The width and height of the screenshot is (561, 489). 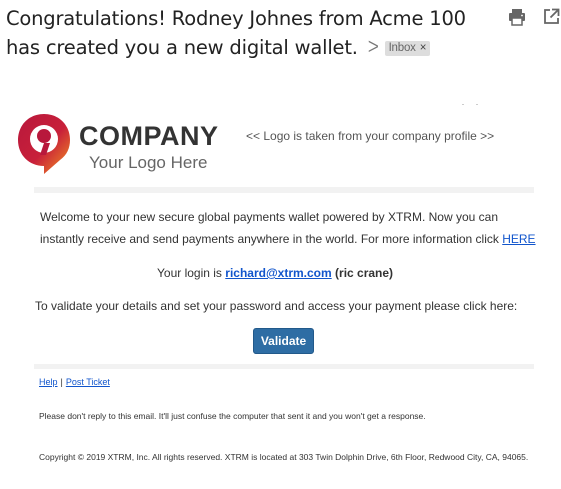 What do you see at coordinates (191, 273) in the screenshot?
I see `login-prefix: Your login is` at bounding box center [191, 273].